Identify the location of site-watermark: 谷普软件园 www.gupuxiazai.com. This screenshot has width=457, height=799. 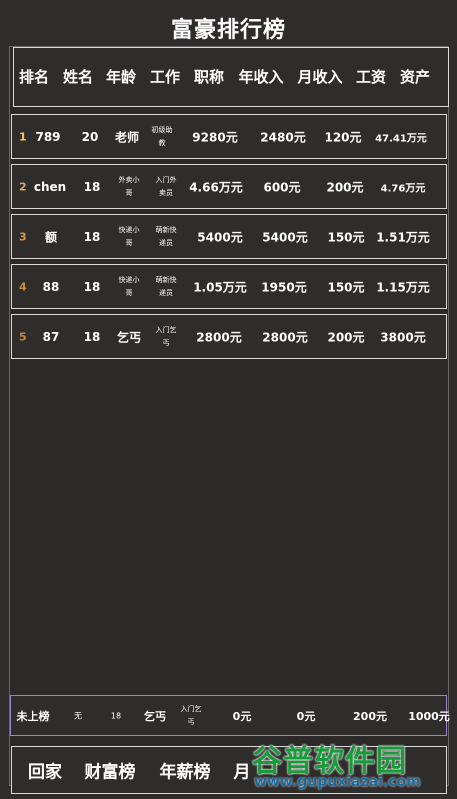
(352, 767).